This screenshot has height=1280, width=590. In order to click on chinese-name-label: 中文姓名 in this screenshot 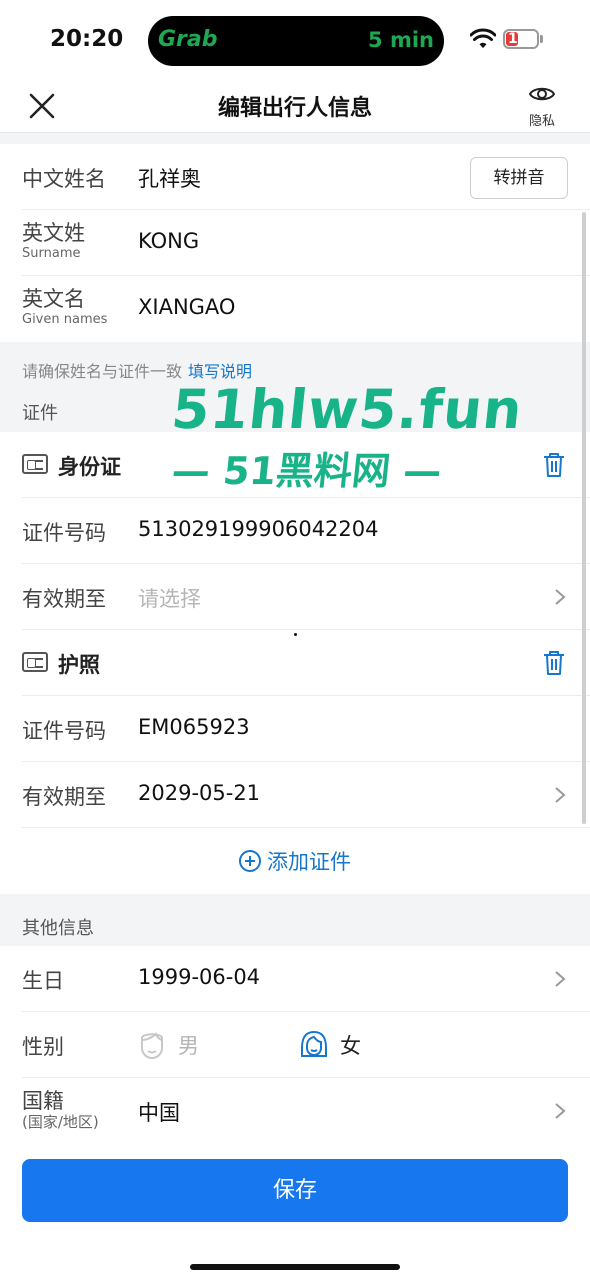, I will do `click(64, 179)`.